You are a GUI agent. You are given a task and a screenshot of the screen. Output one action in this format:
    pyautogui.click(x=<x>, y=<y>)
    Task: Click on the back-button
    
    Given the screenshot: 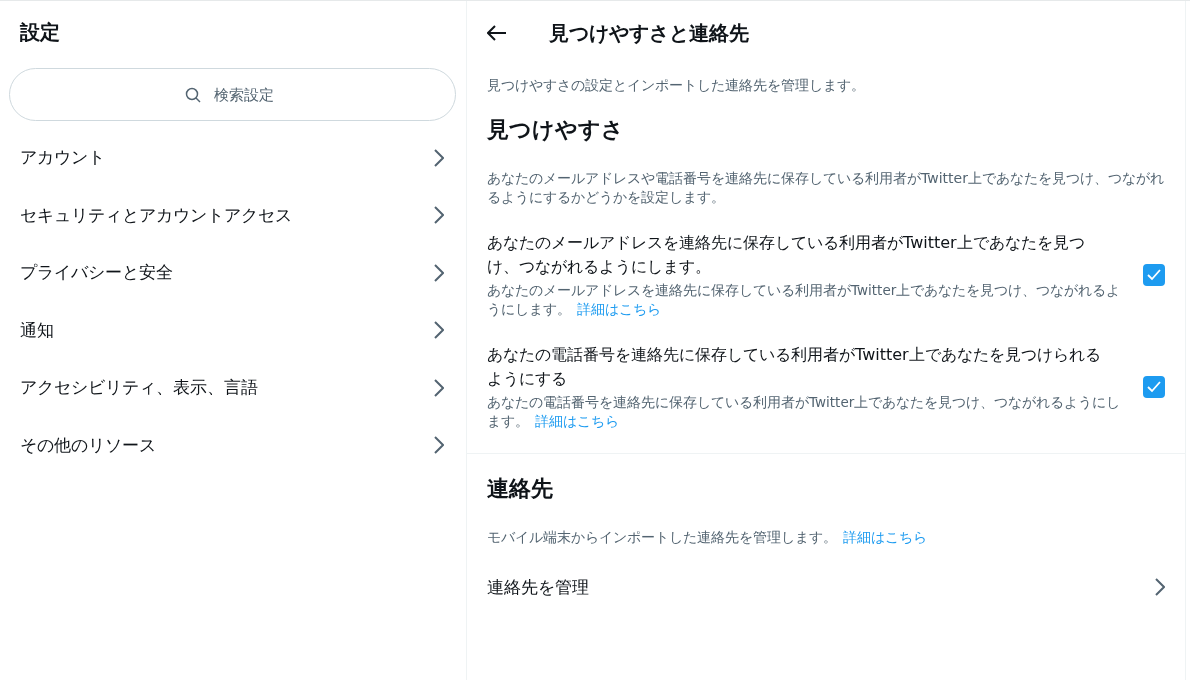 What is the action you would take?
    pyautogui.click(x=497, y=33)
    